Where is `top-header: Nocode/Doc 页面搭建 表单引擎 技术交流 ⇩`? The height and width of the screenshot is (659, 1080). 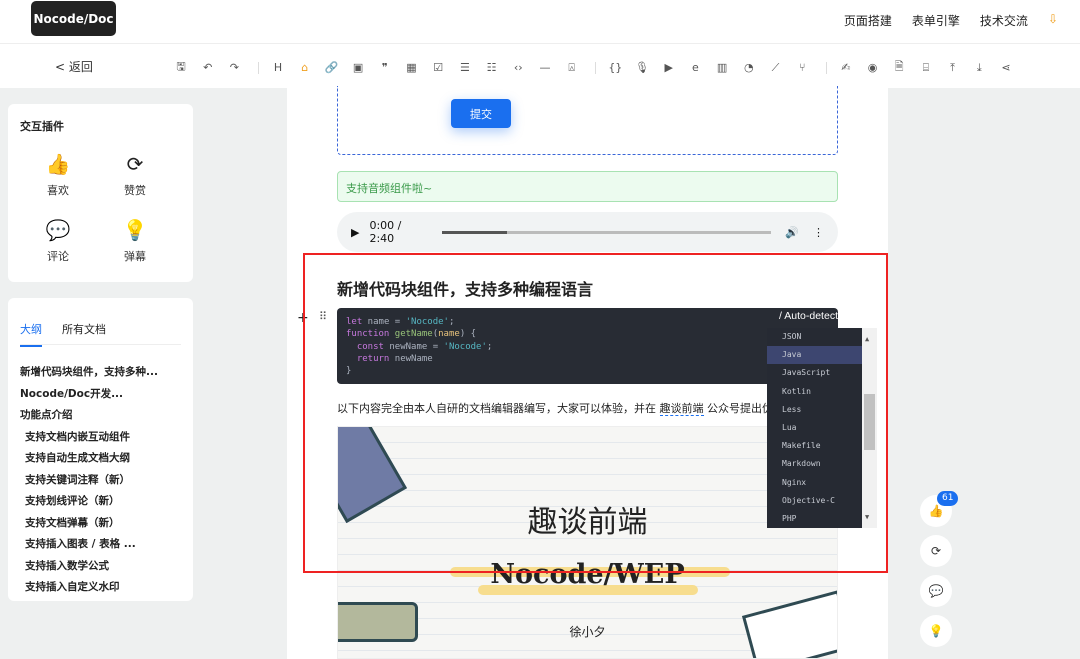 top-header: Nocode/Doc 页面搭建 表单引擎 技术交流 ⇩ is located at coordinates (540, 22).